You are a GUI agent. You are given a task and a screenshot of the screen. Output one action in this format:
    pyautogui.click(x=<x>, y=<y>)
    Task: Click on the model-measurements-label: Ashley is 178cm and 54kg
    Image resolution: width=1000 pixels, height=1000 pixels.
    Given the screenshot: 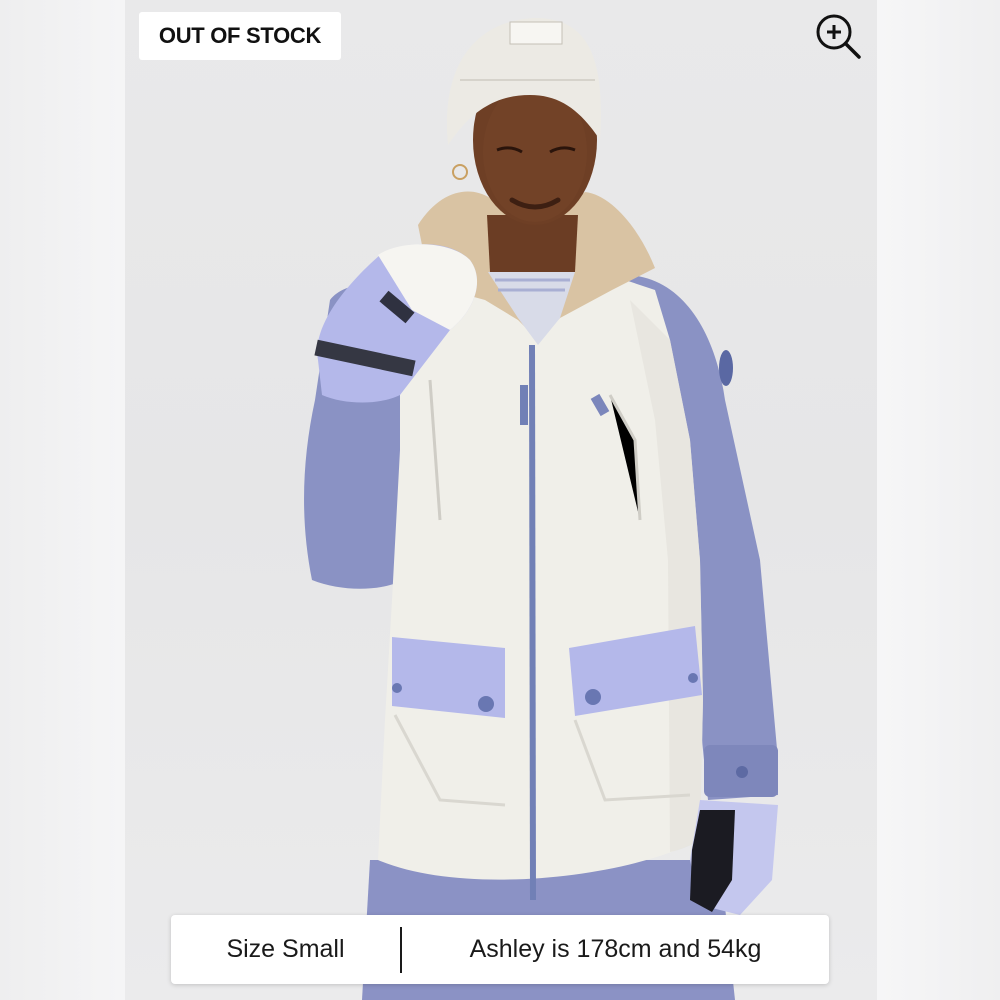 What is the action you would take?
    pyautogui.click(x=615, y=949)
    